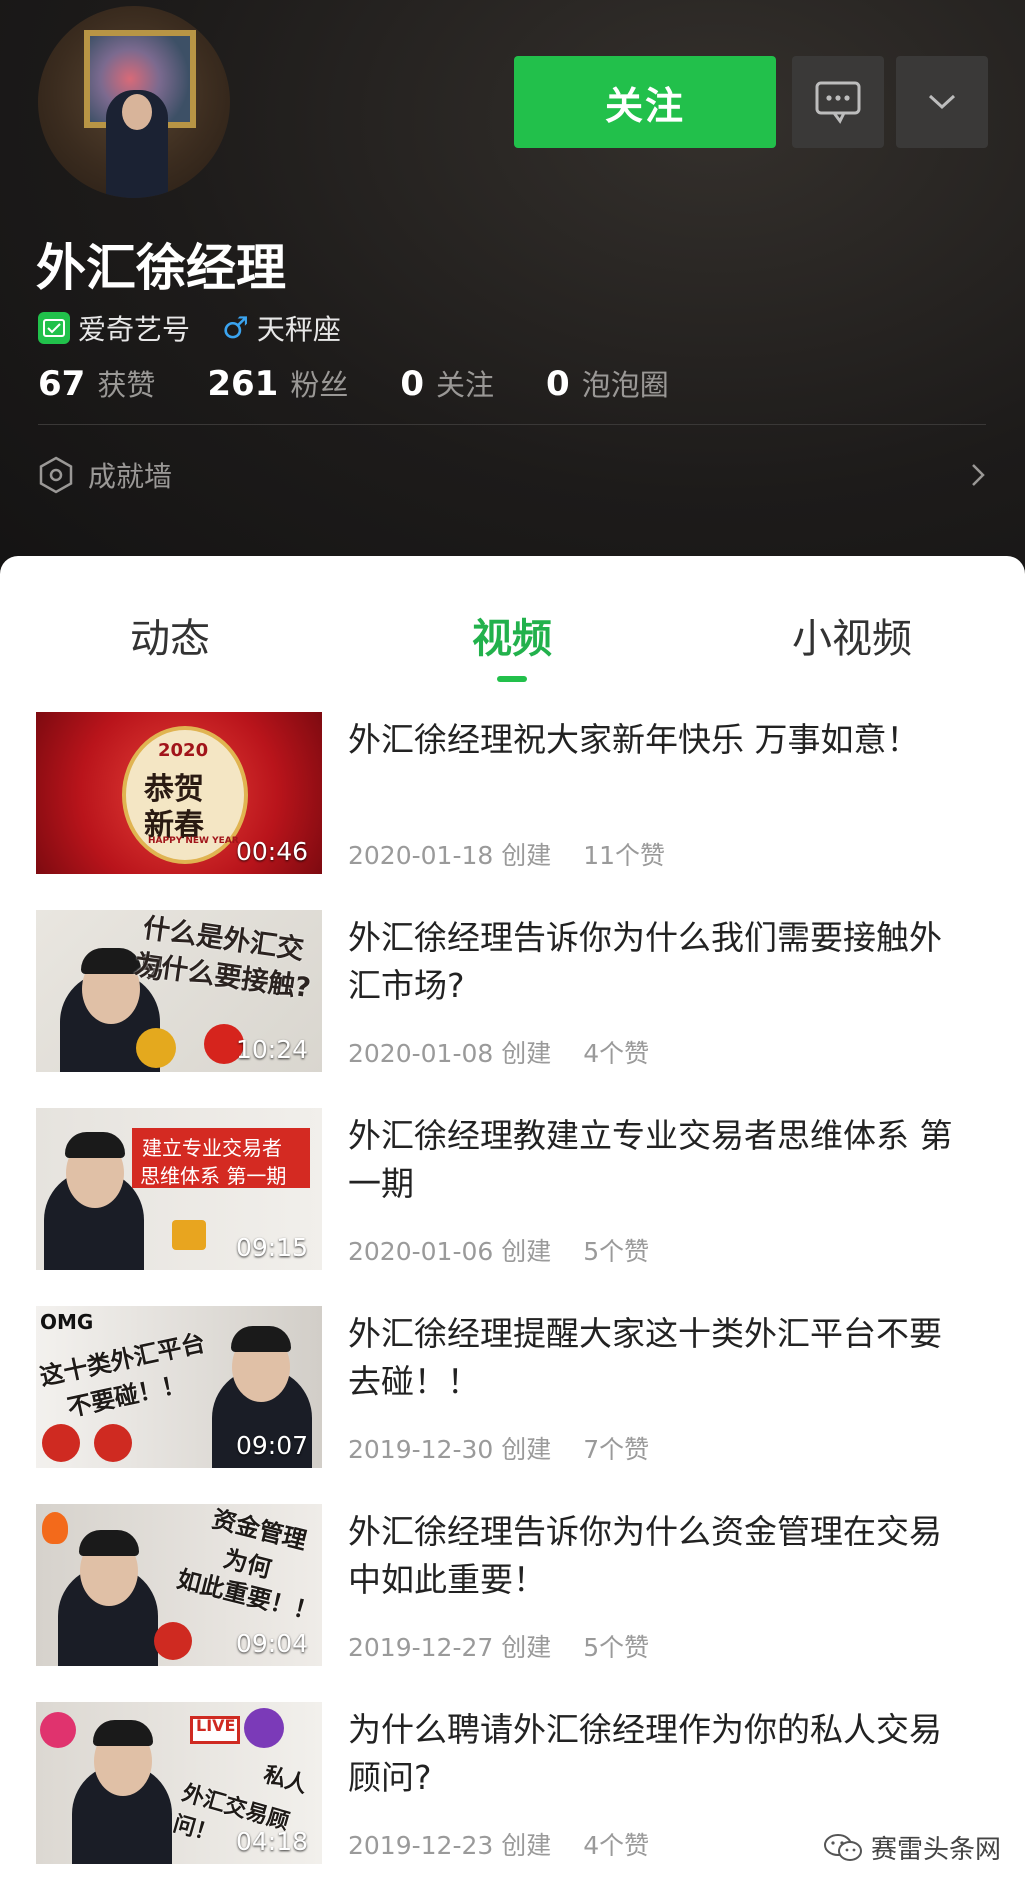 The width and height of the screenshot is (1025, 1900). What do you see at coordinates (450, 1251) in the screenshot?
I see `video-date: 2020-01-06 创建` at bounding box center [450, 1251].